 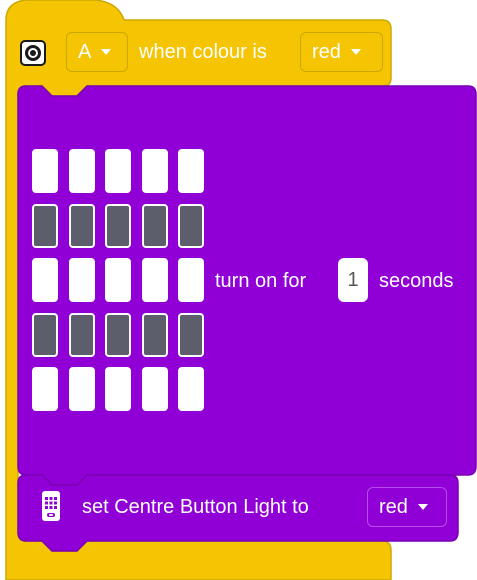 What do you see at coordinates (203, 52) in the screenshot?
I see `hat-label: when colour is` at bounding box center [203, 52].